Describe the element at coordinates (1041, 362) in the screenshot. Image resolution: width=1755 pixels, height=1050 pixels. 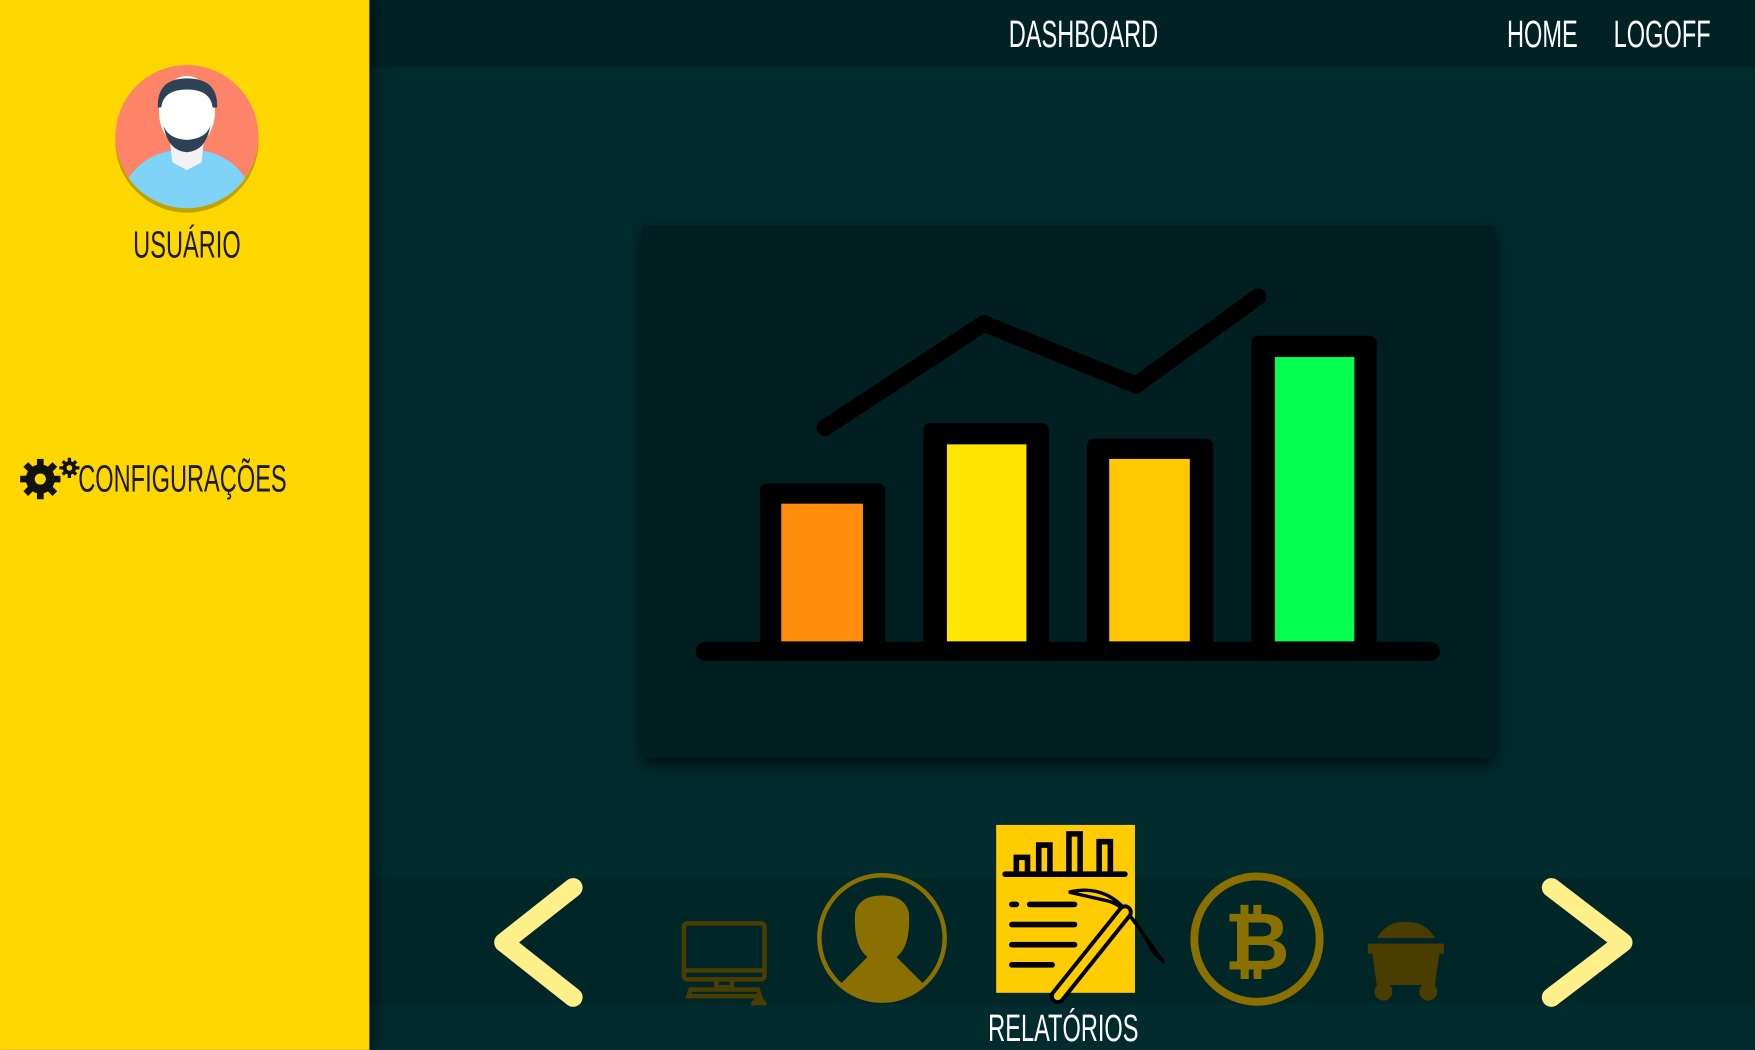
I see `trend-line` at that location.